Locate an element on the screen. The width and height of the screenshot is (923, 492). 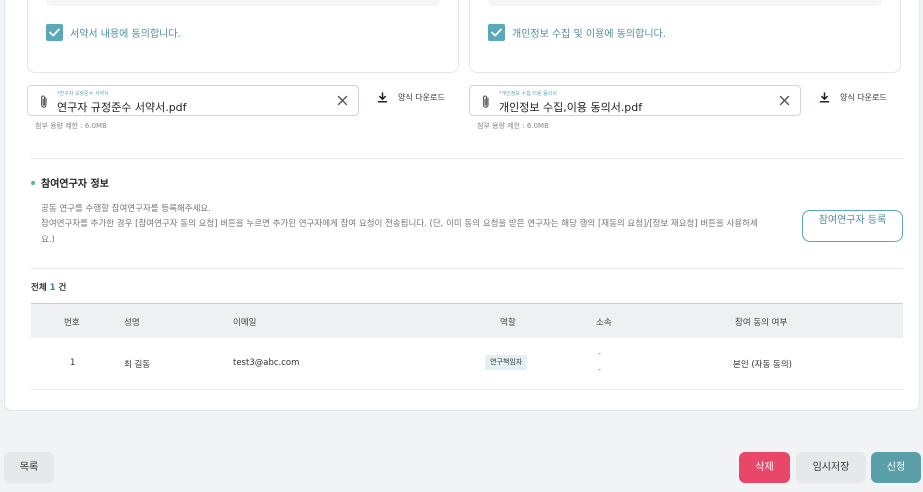
participants-total: 전체 1 건 is located at coordinates (48, 287).